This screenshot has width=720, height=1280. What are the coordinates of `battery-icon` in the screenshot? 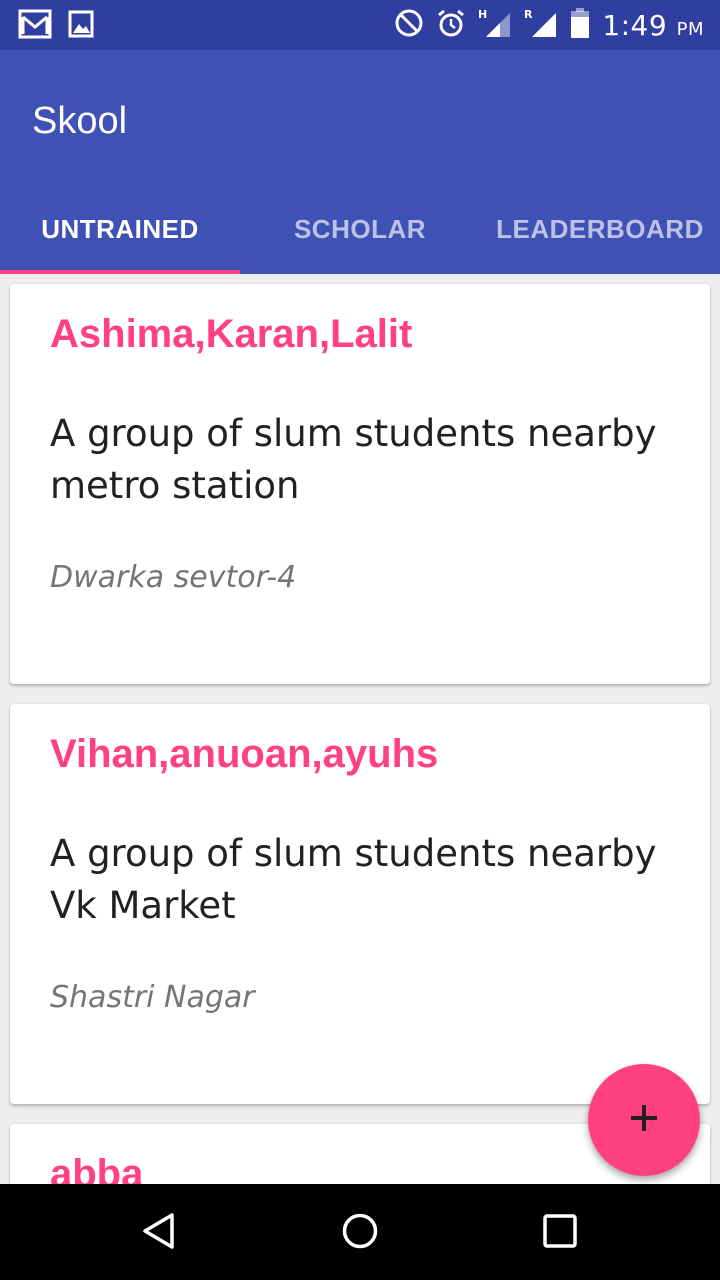 It's located at (580, 25).